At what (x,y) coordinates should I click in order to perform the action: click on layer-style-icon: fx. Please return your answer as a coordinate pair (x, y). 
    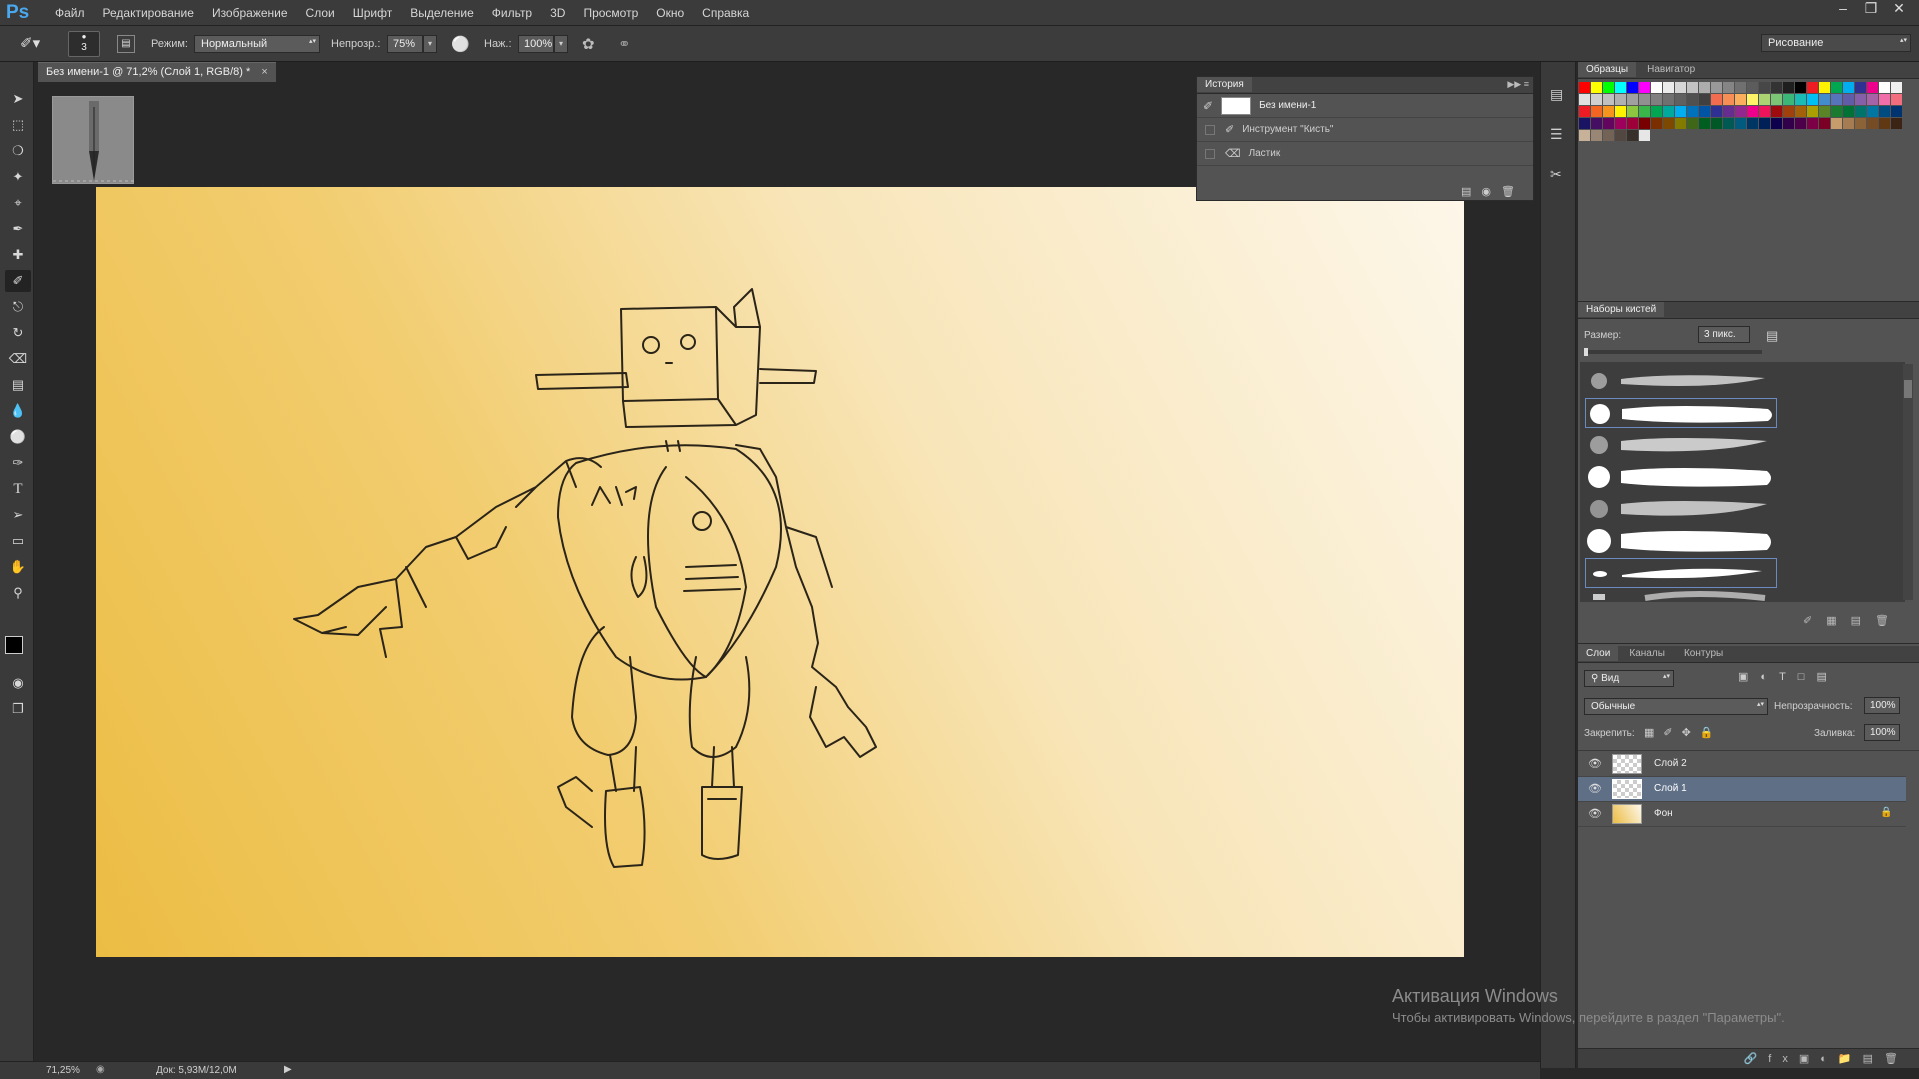
    Looking at the image, I should click on (1783, 1059).